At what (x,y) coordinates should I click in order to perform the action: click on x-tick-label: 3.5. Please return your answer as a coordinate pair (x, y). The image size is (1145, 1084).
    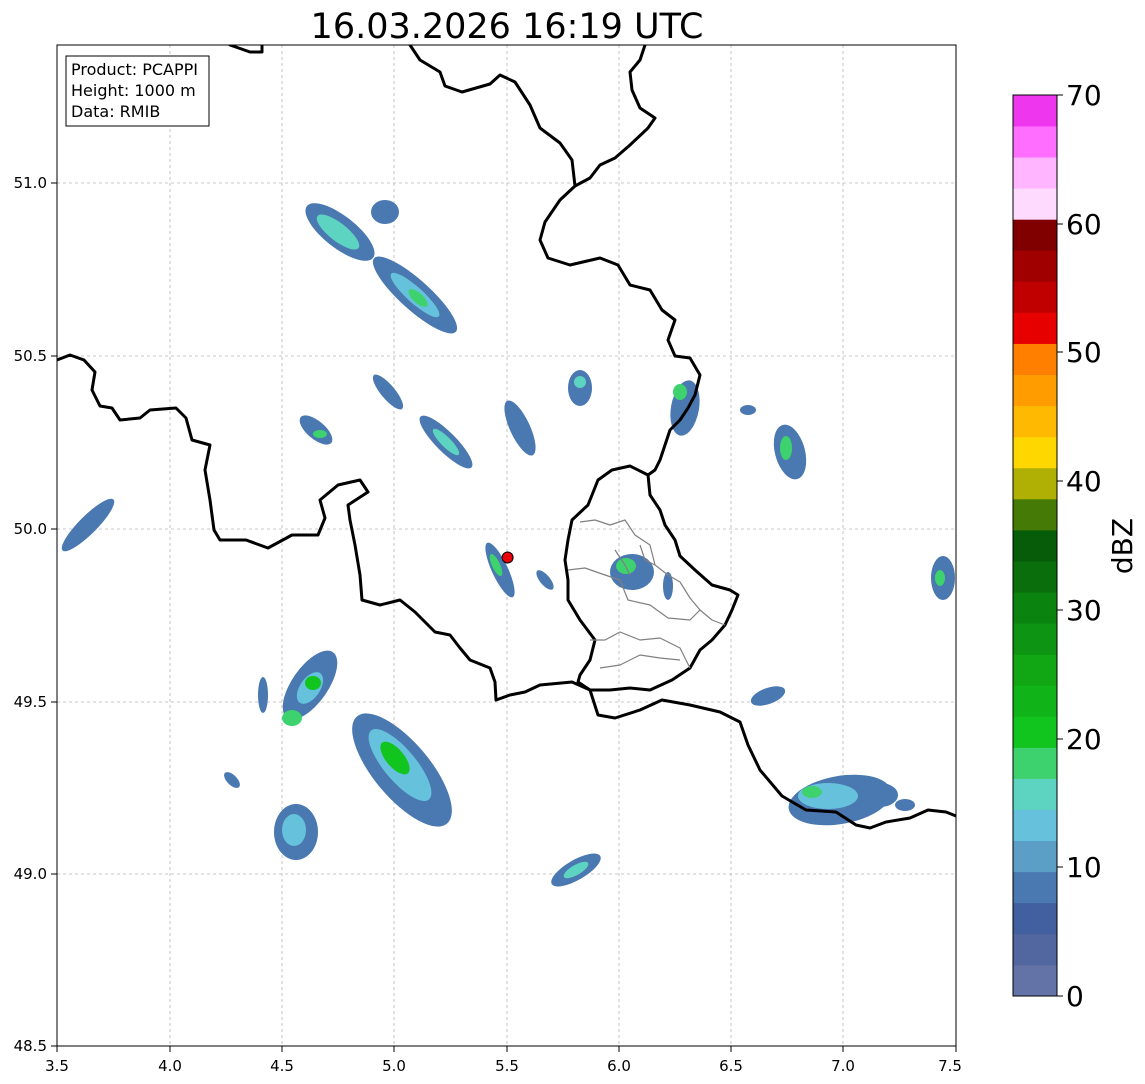
    Looking at the image, I should click on (57, 1066).